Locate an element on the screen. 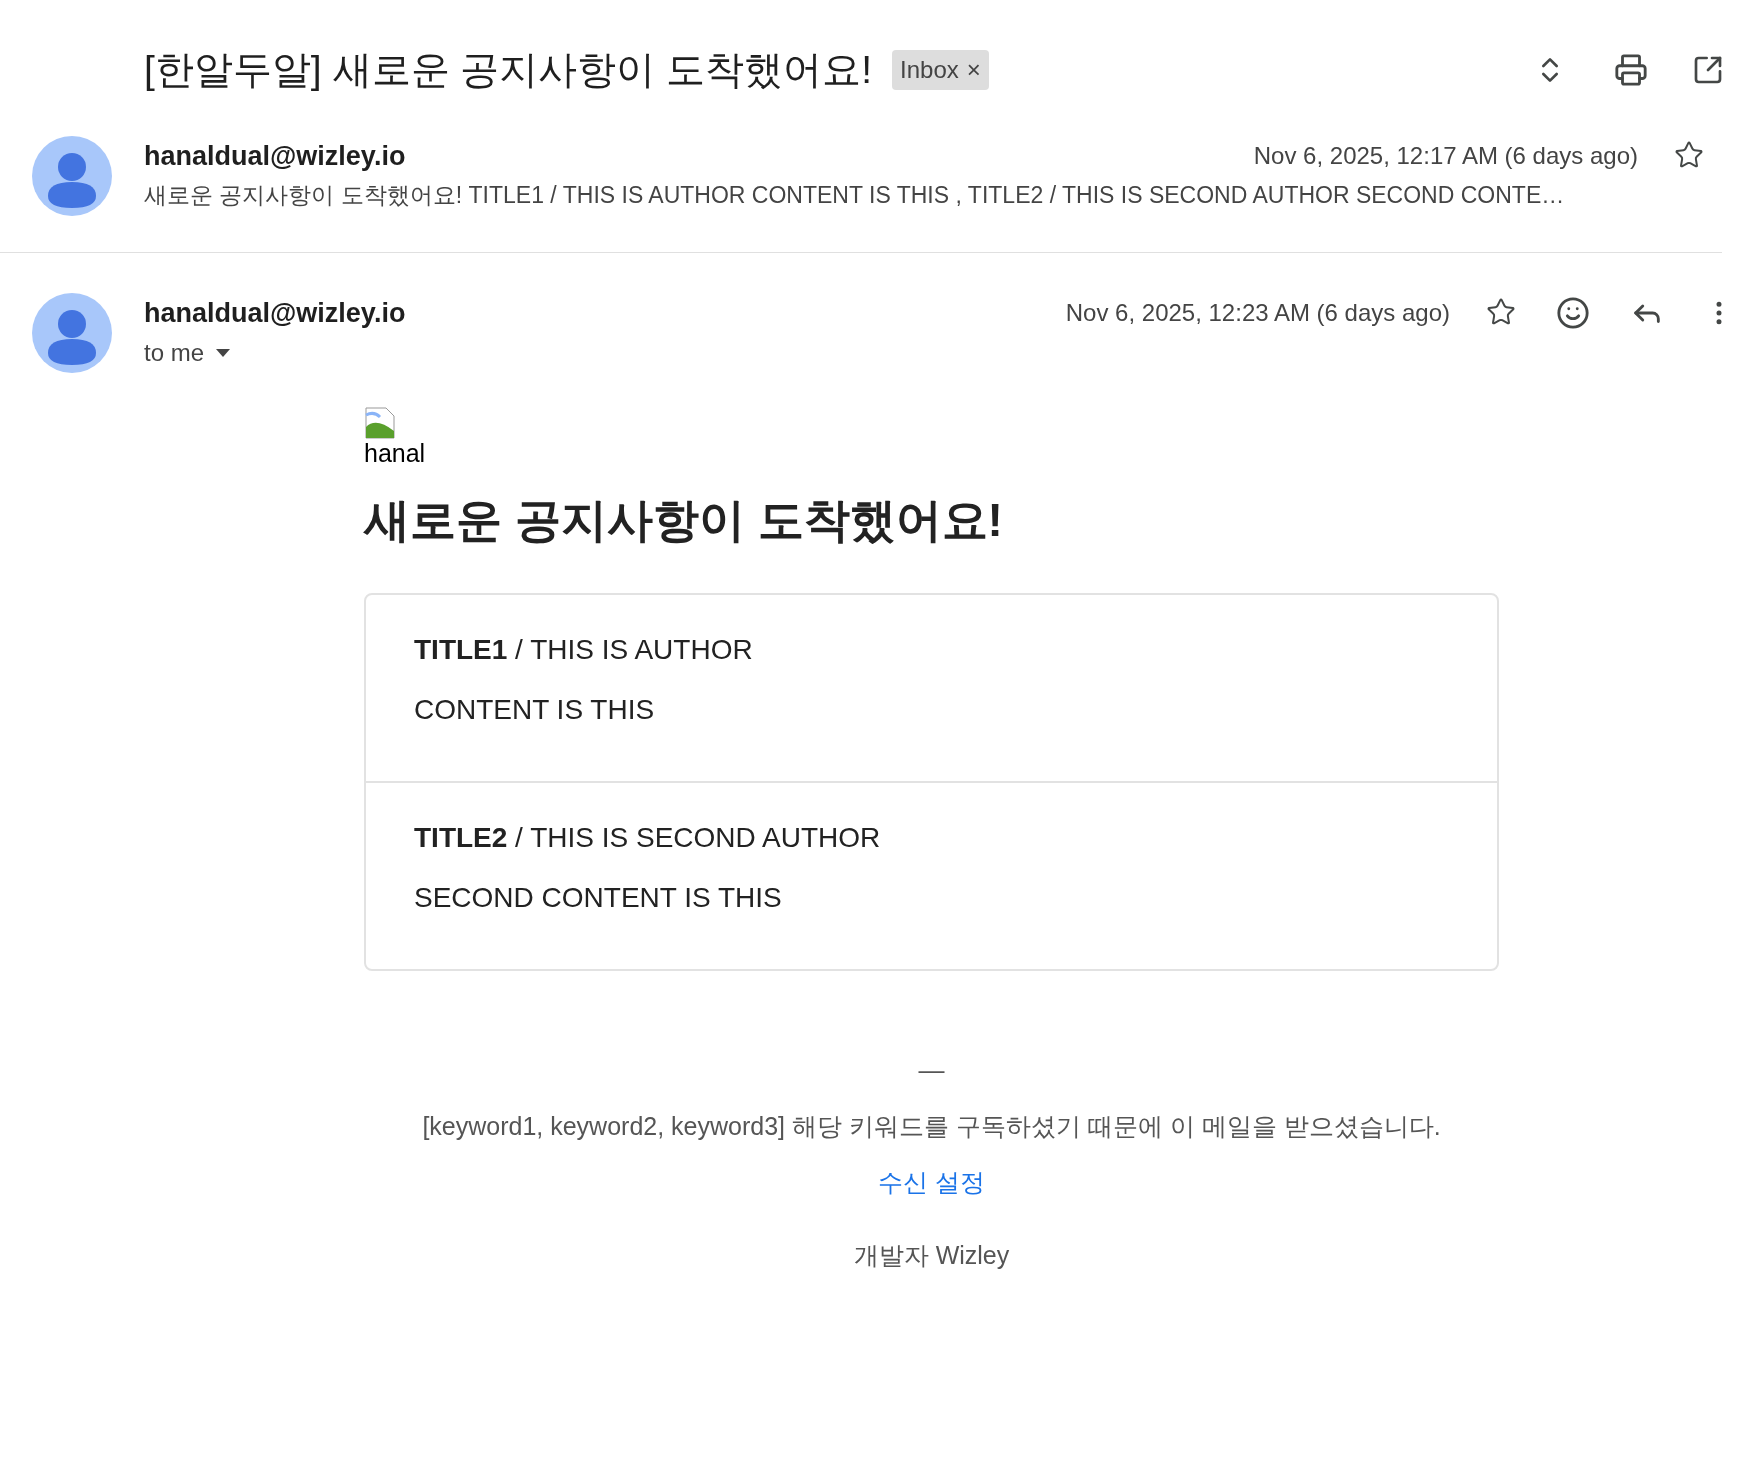  notice-title: TITLE2 / THIS IS SECOND AUTHOR is located at coordinates (648, 838).